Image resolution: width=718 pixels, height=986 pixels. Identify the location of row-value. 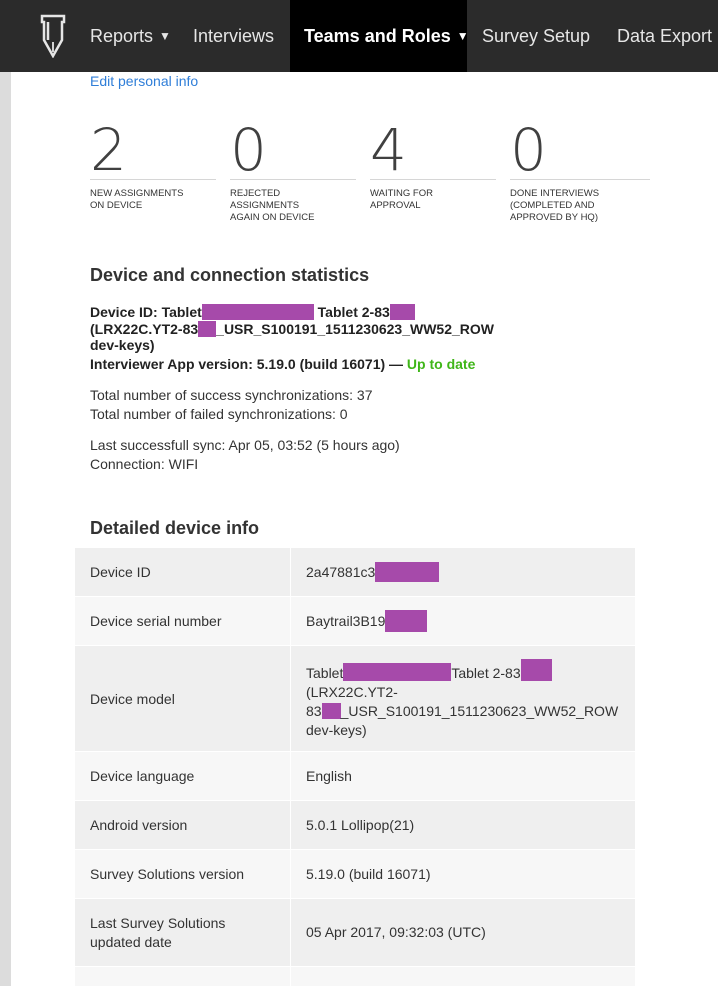
(463, 976).